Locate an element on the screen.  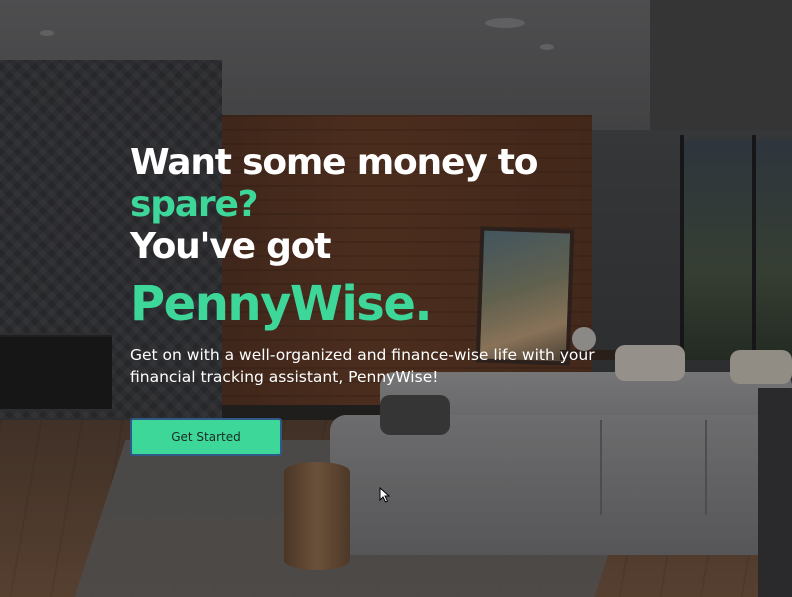
headline-line-2: spare? is located at coordinates (194, 204).